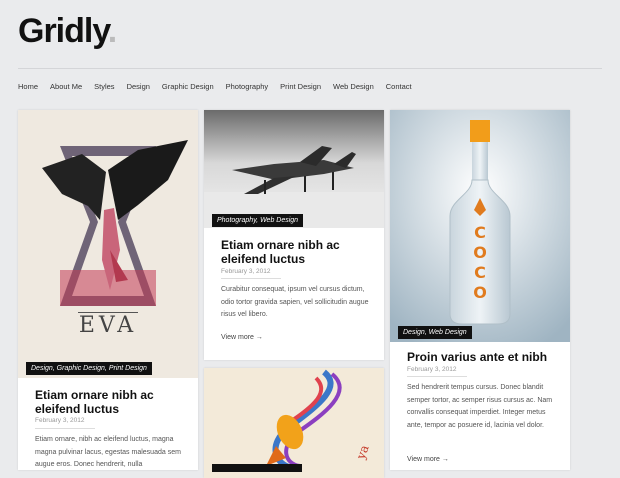 The image size is (620, 478). What do you see at coordinates (188, 86) in the screenshot?
I see `nav-graphic-design: Graphic Design` at bounding box center [188, 86].